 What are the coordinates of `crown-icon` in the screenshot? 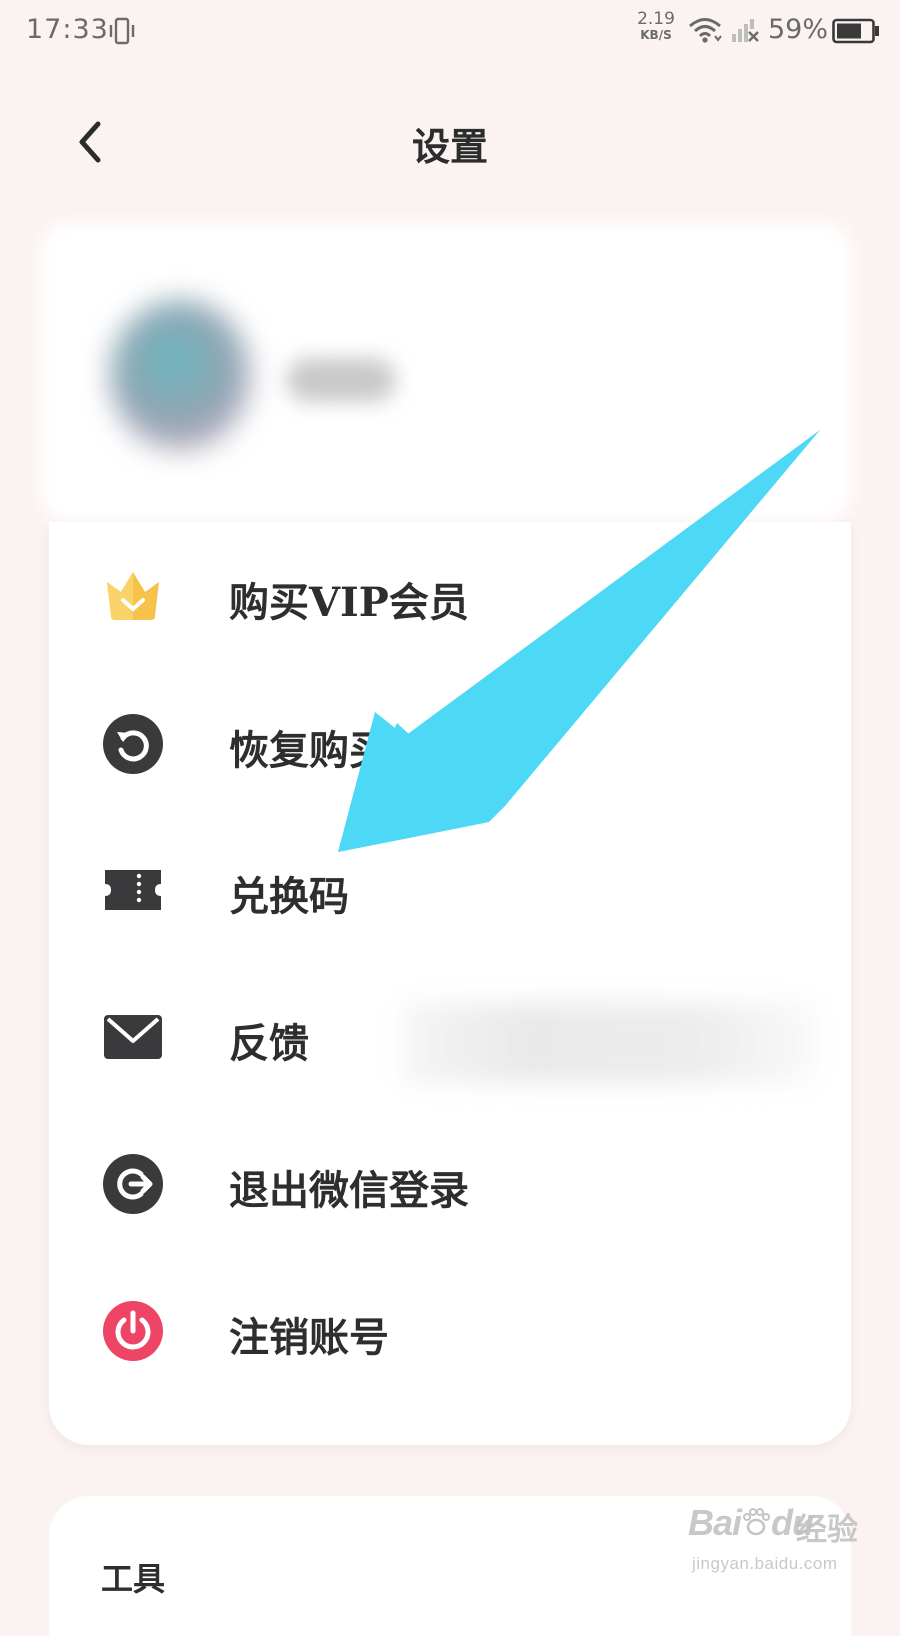 It's located at (133, 596).